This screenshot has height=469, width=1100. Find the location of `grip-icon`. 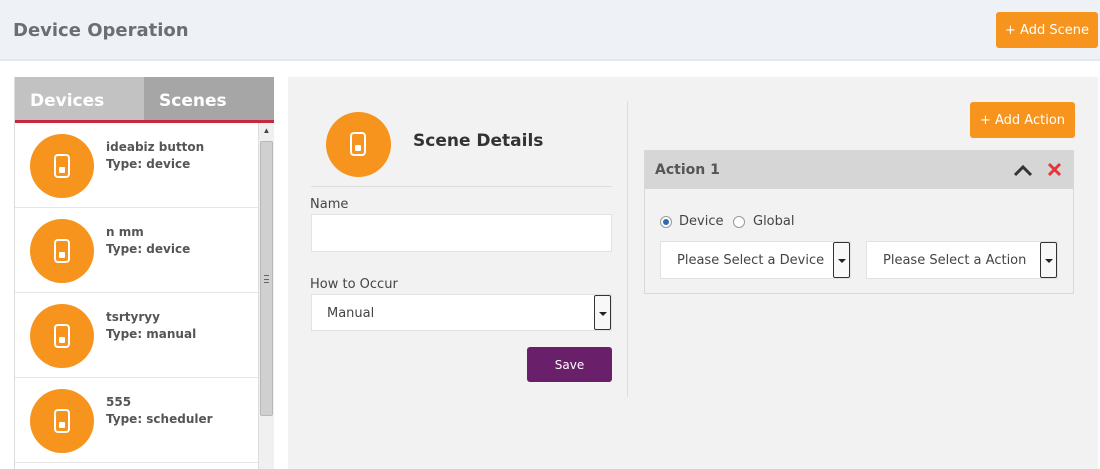

grip-icon is located at coordinates (266, 279).